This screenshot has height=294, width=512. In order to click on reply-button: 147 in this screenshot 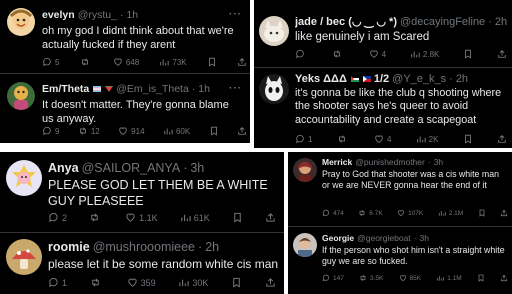, I will do `click(333, 278)`.